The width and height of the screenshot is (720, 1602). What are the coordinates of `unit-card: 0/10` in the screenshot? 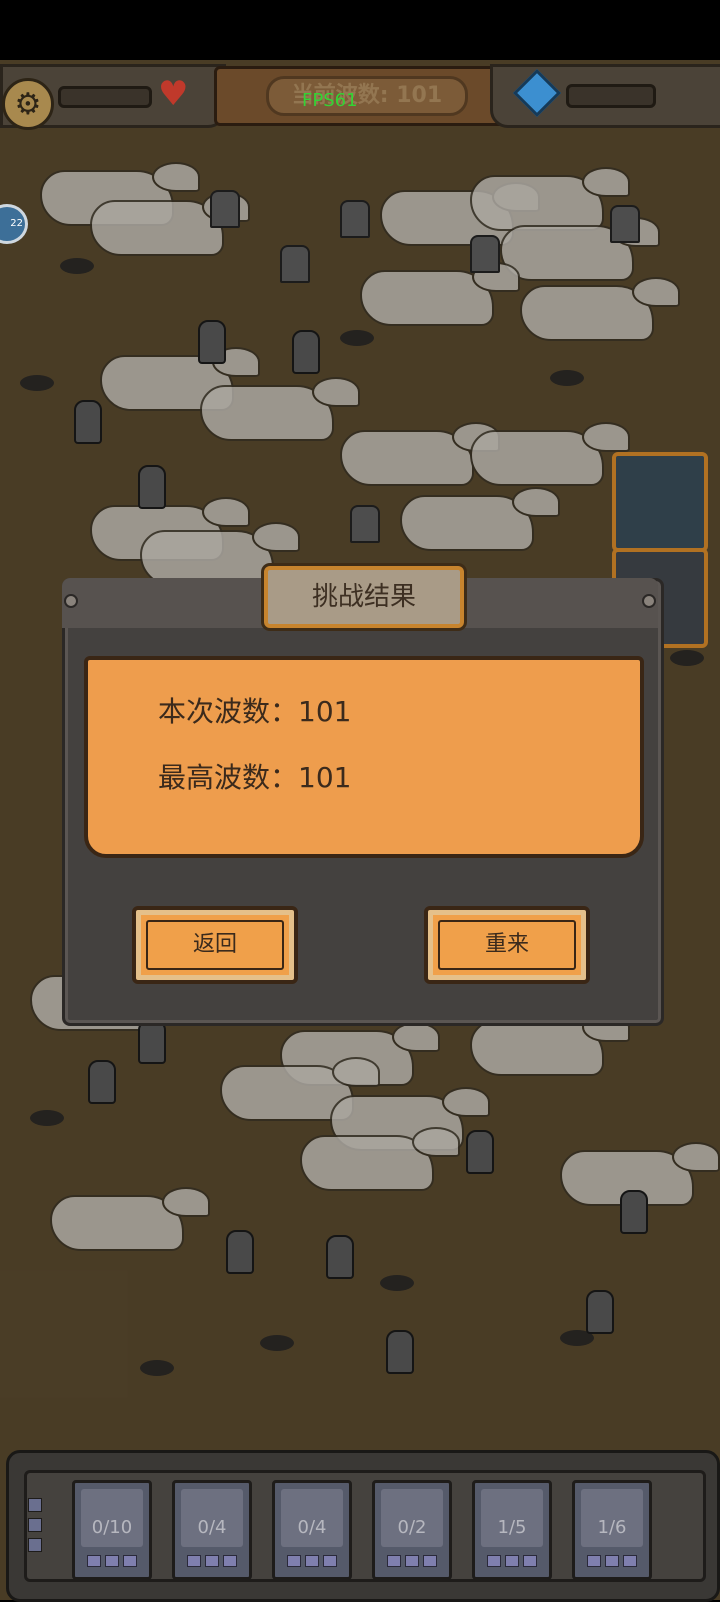 It's located at (112, 1530).